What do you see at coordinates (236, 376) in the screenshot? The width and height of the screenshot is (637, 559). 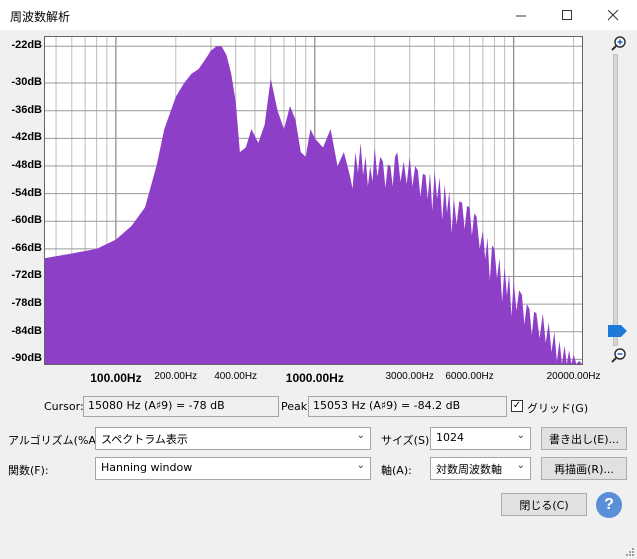 I see `x-tick-label: 400.00Hz` at bounding box center [236, 376].